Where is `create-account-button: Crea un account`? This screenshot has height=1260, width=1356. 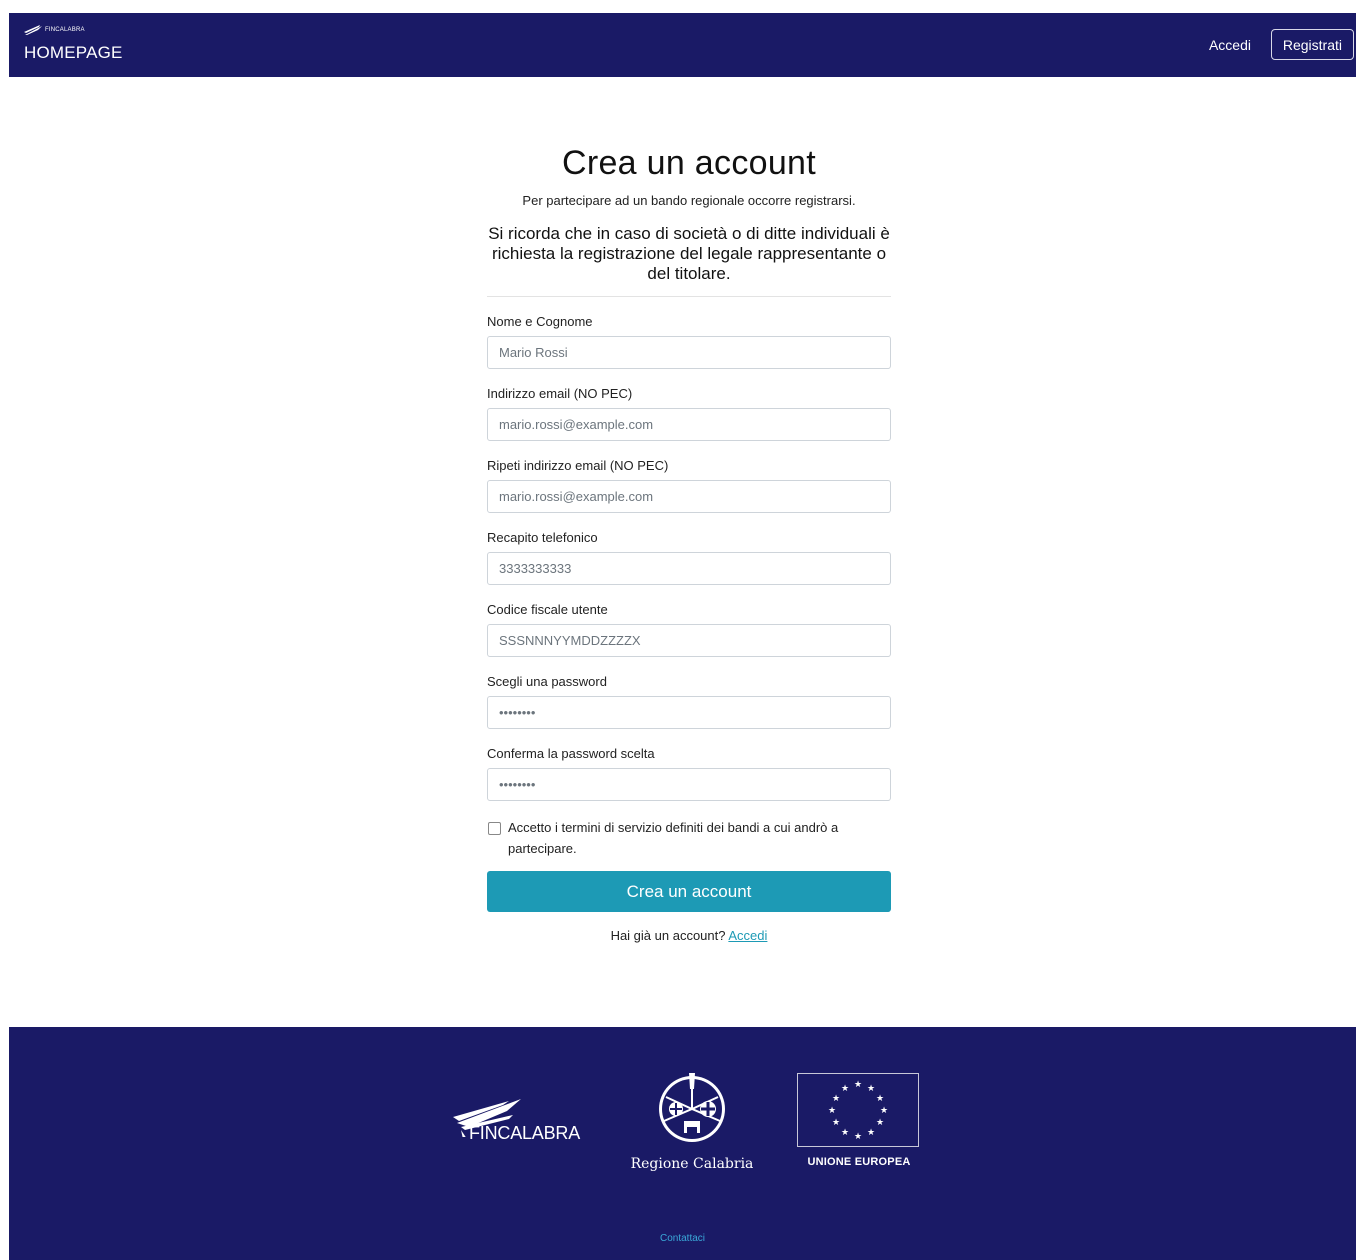 create-account-button: Crea un account is located at coordinates (689, 891).